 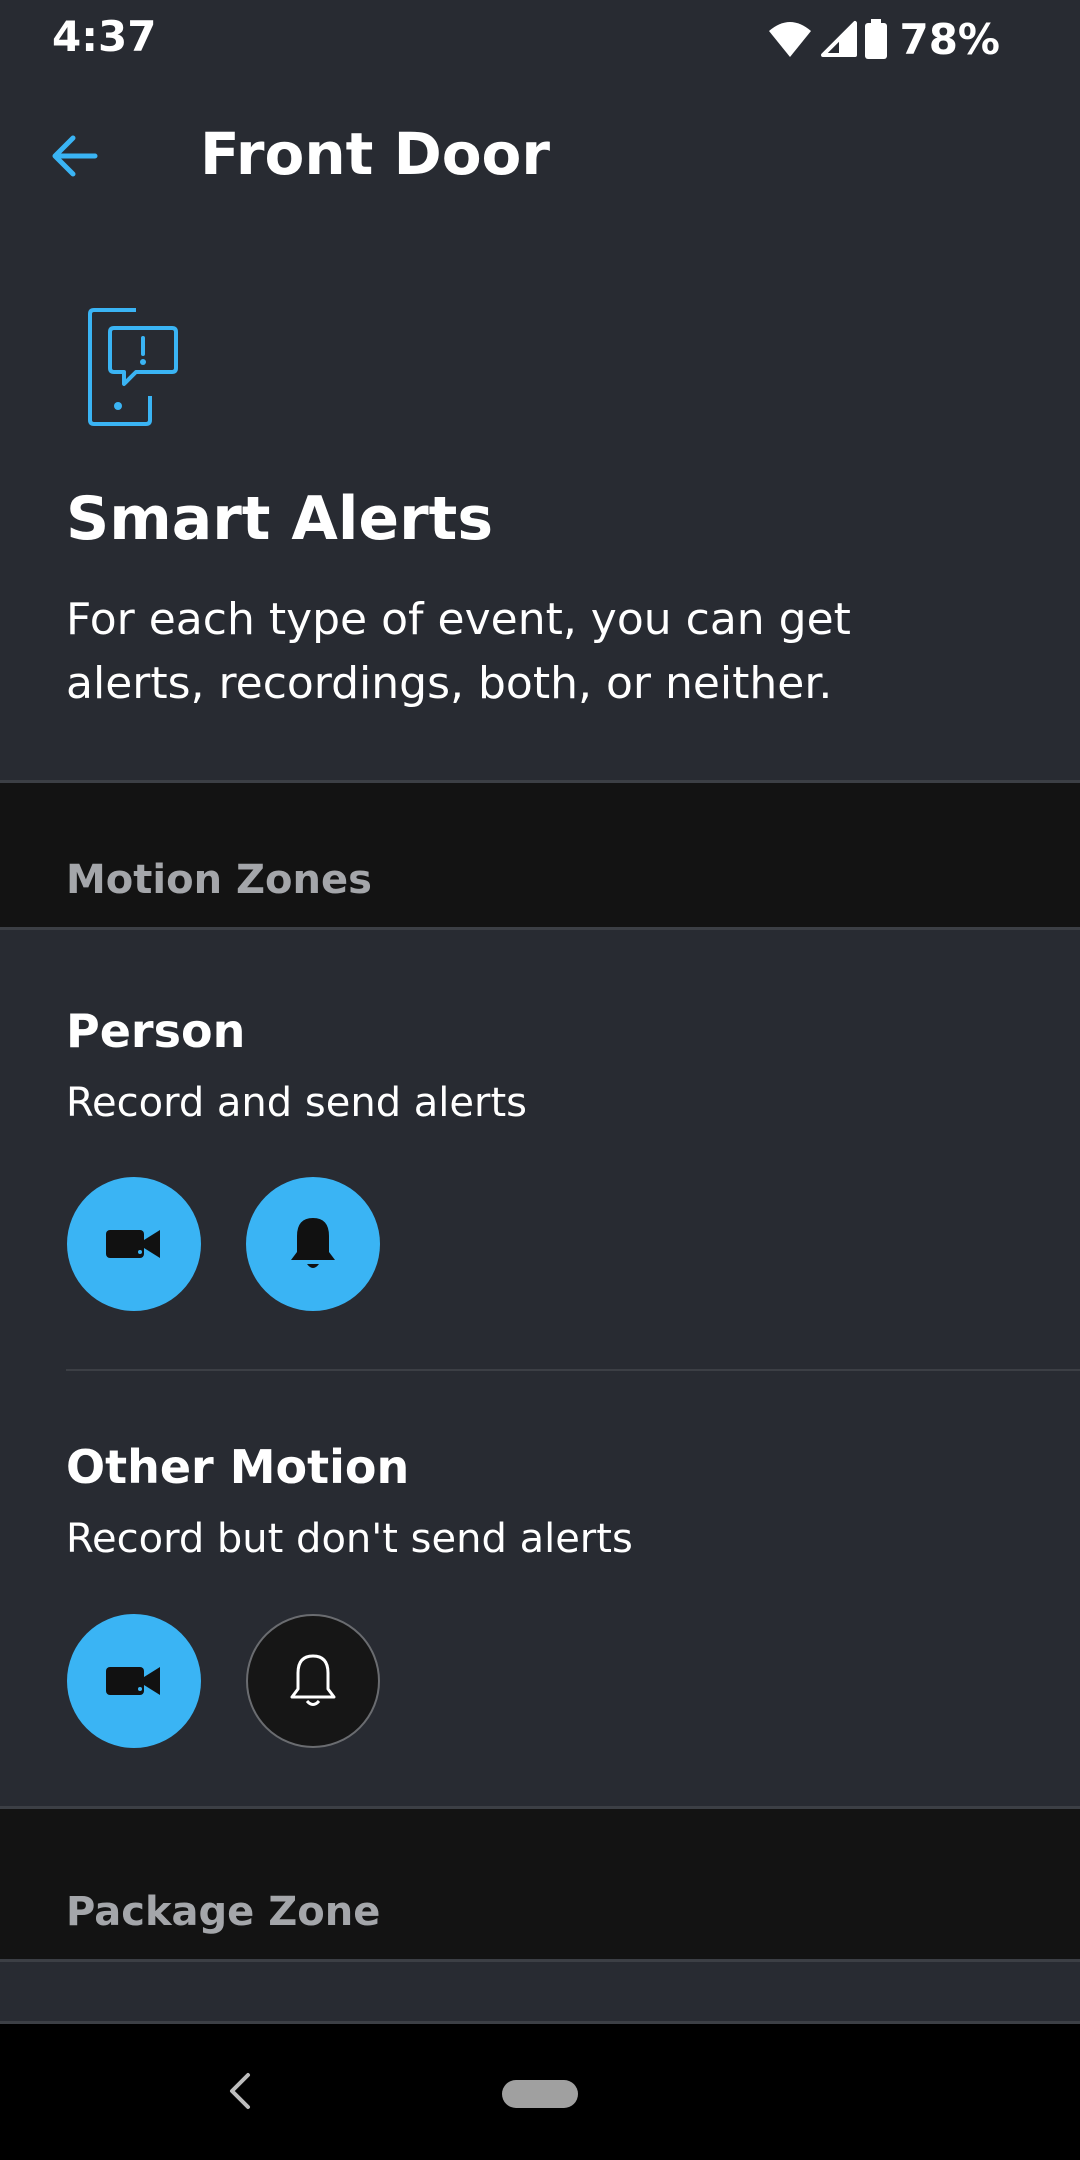 I want to click on wifi-icon, so click(x=790, y=39).